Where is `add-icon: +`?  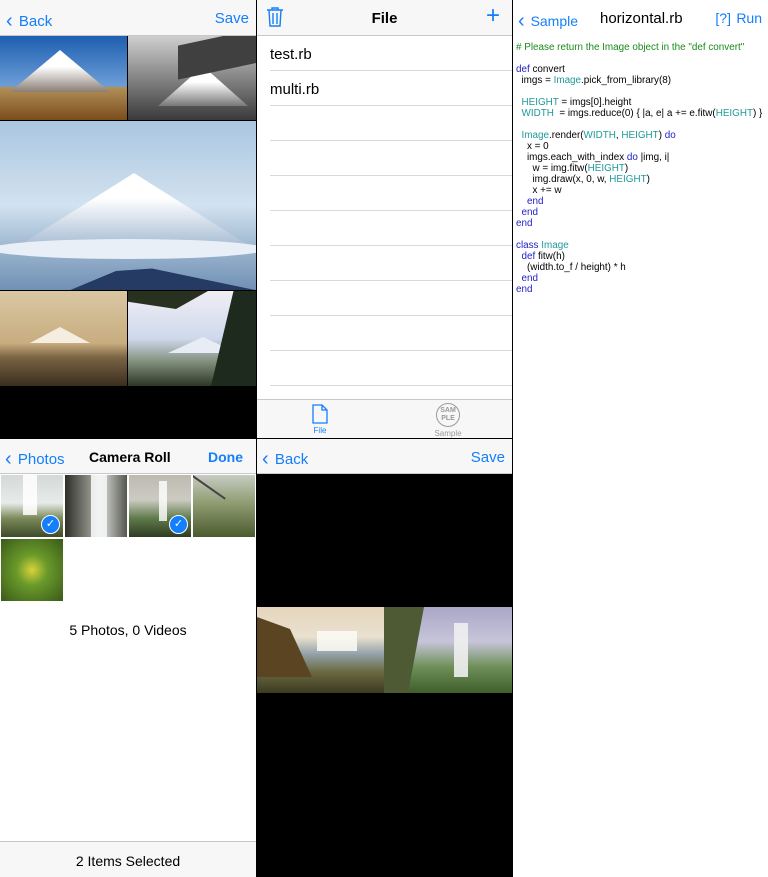 add-icon: + is located at coordinates (493, 16).